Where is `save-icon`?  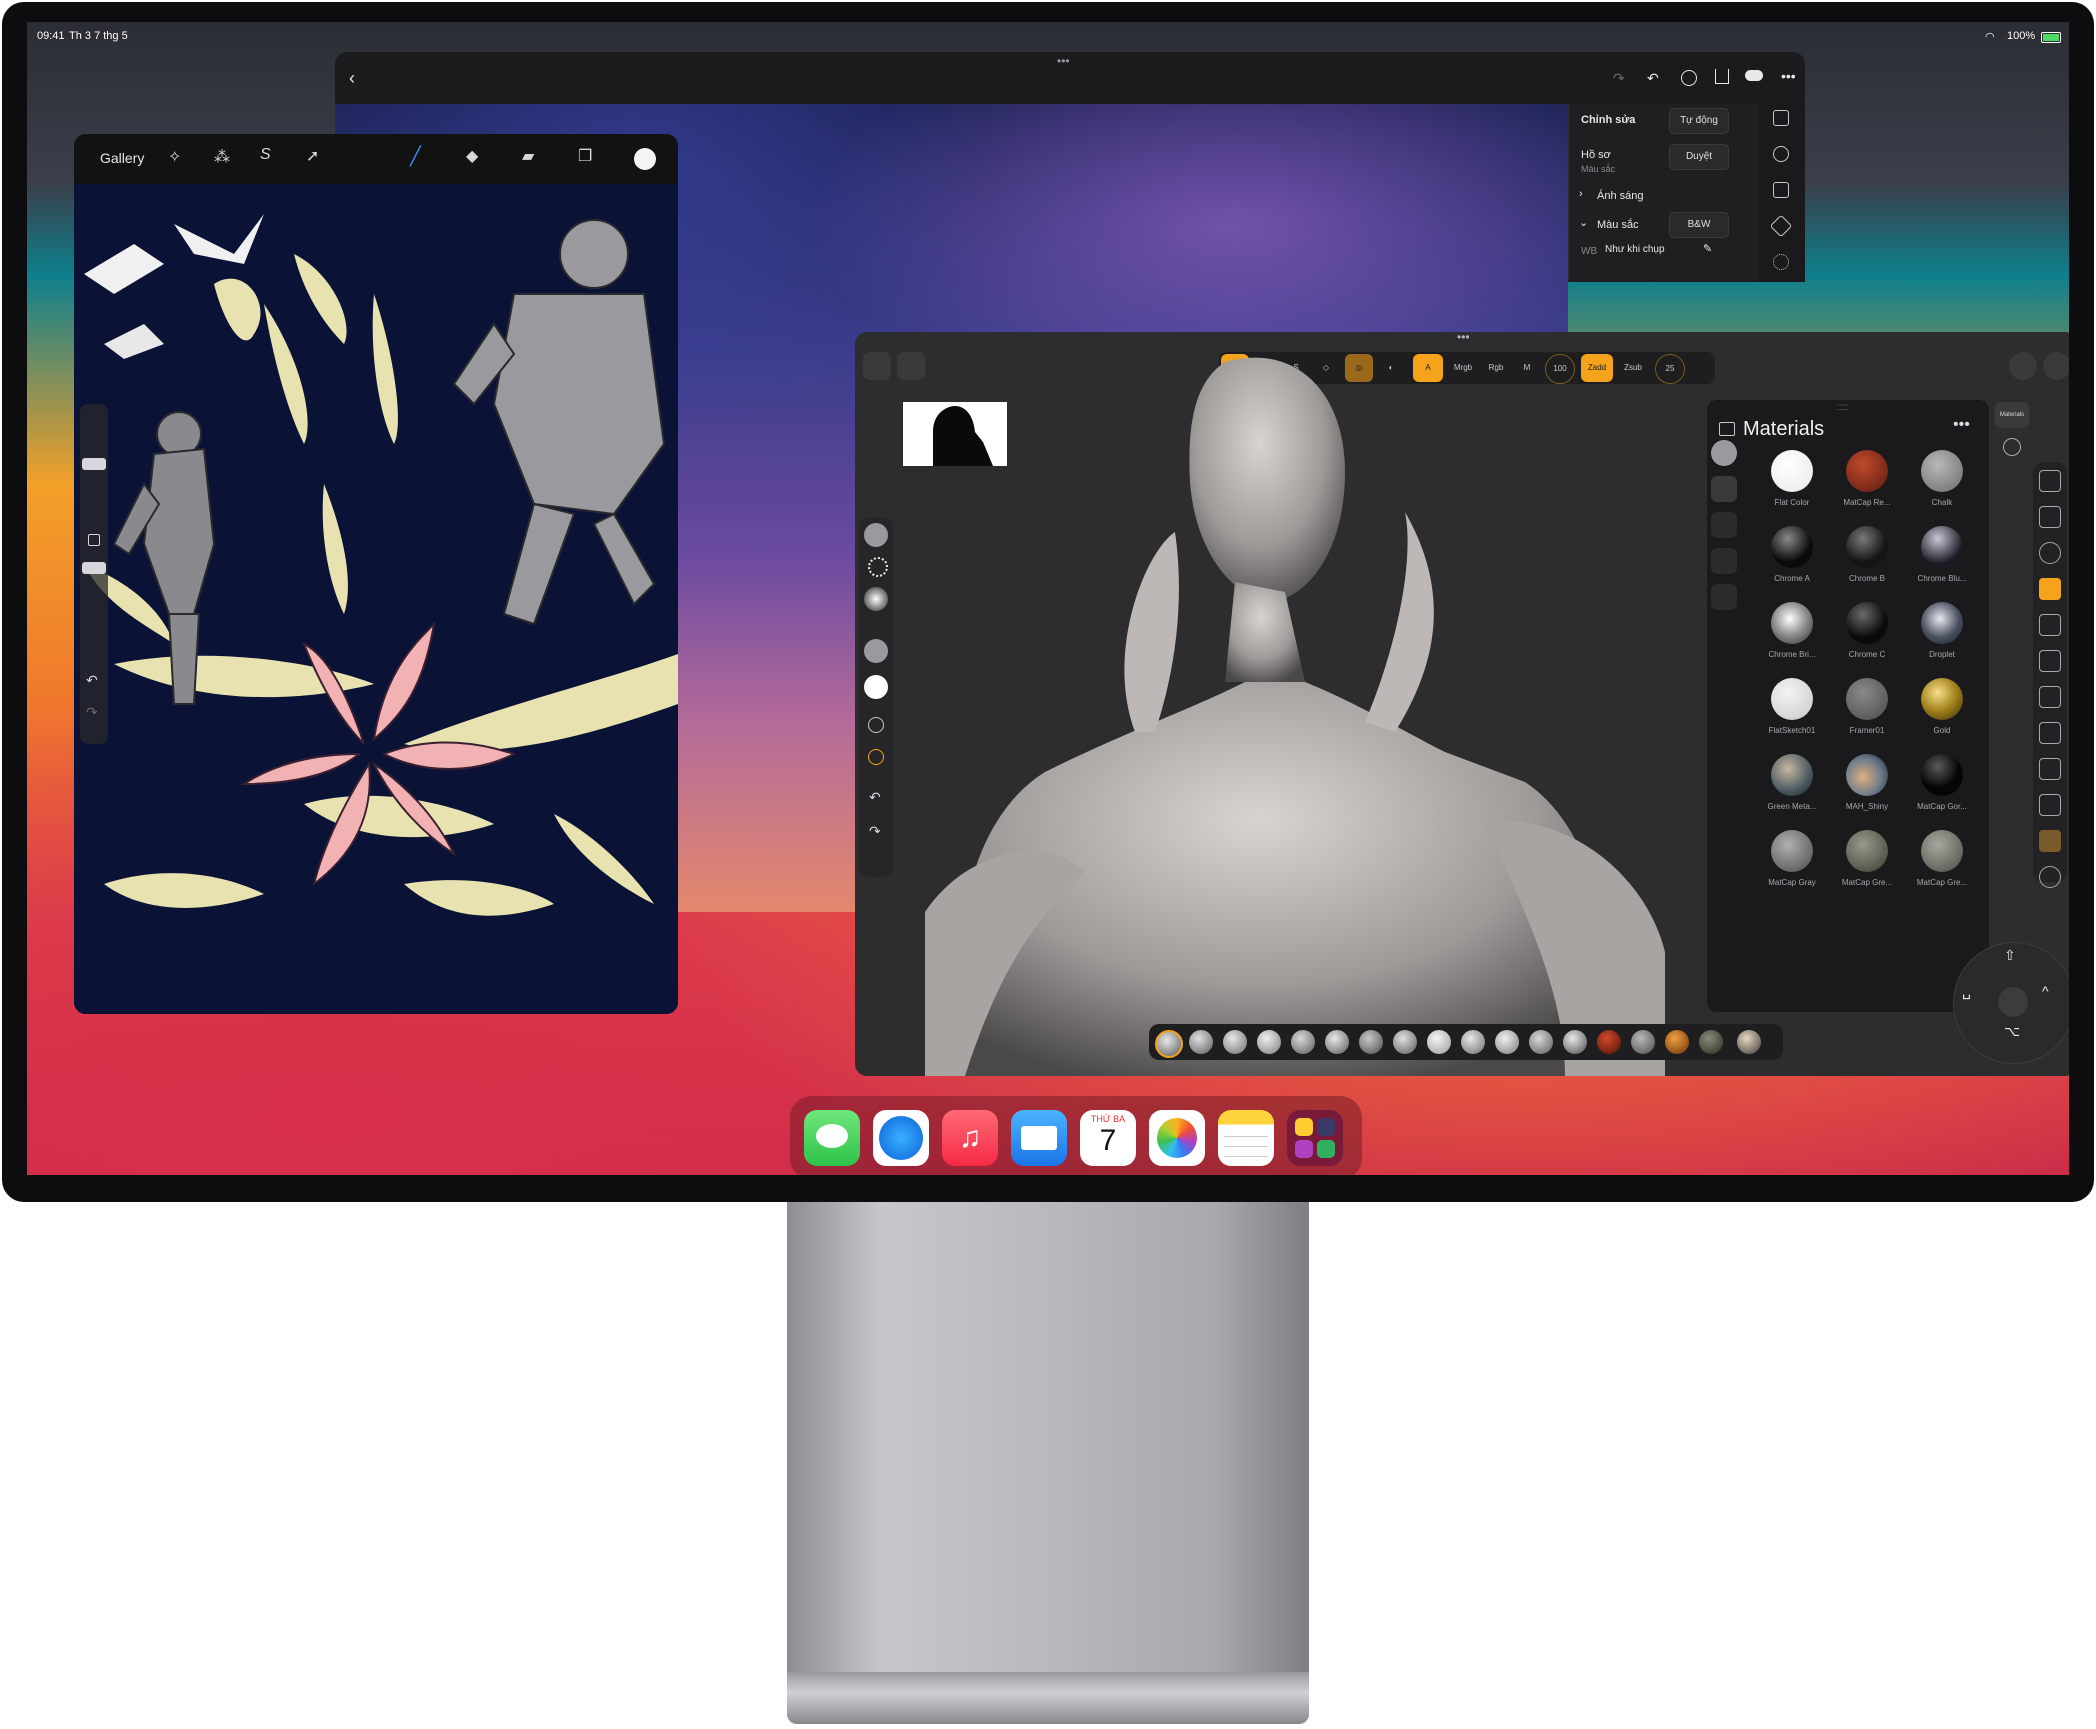
save-icon is located at coordinates (911, 366).